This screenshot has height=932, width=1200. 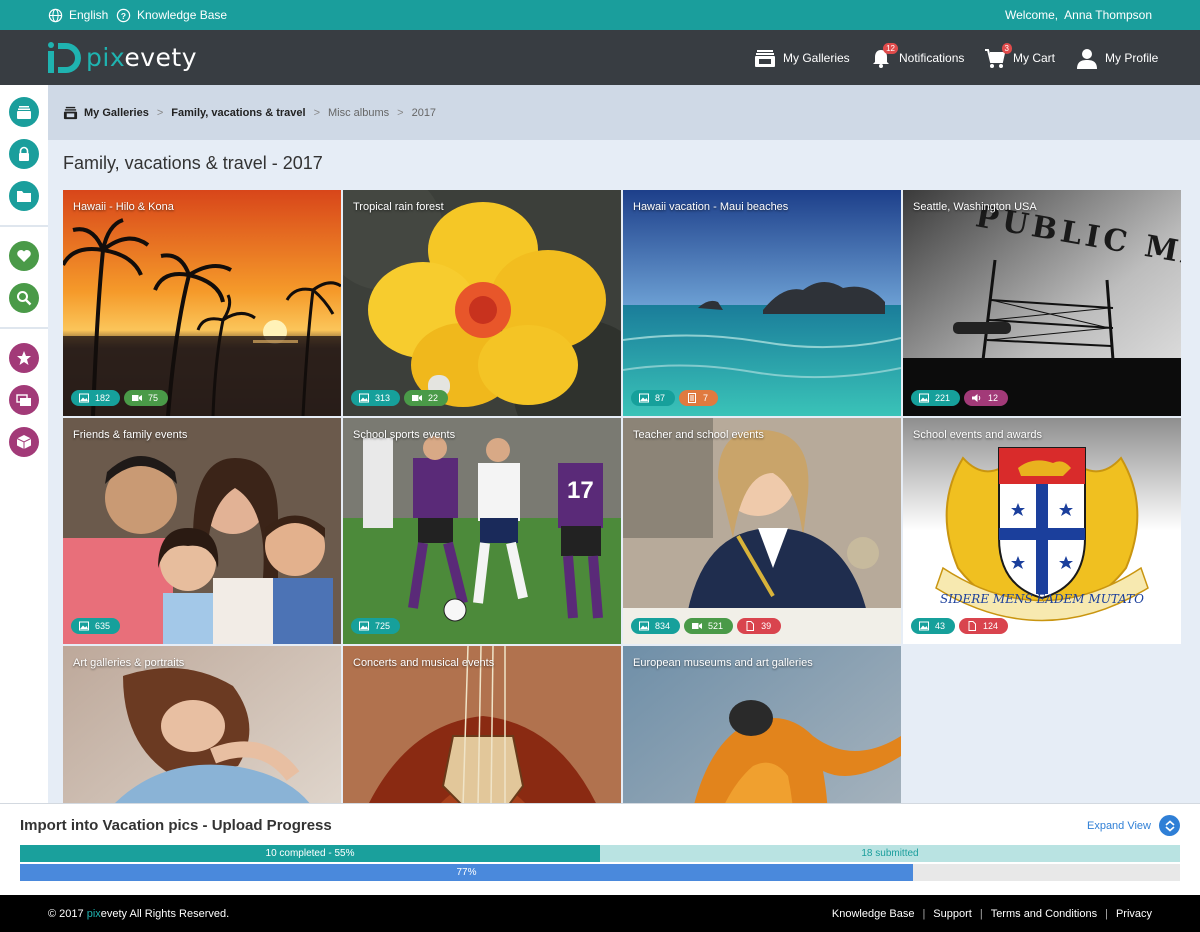 What do you see at coordinates (64, 57) in the screenshot?
I see `logo-icon` at bounding box center [64, 57].